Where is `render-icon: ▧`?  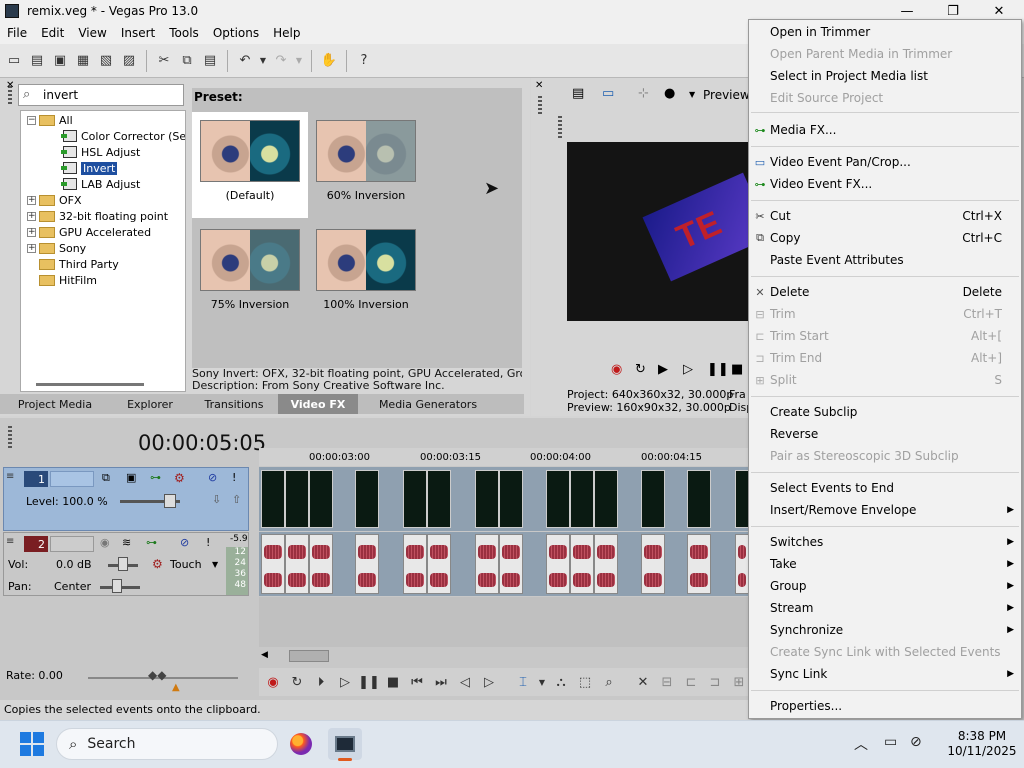
render-icon: ▧ is located at coordinates (106, 61).